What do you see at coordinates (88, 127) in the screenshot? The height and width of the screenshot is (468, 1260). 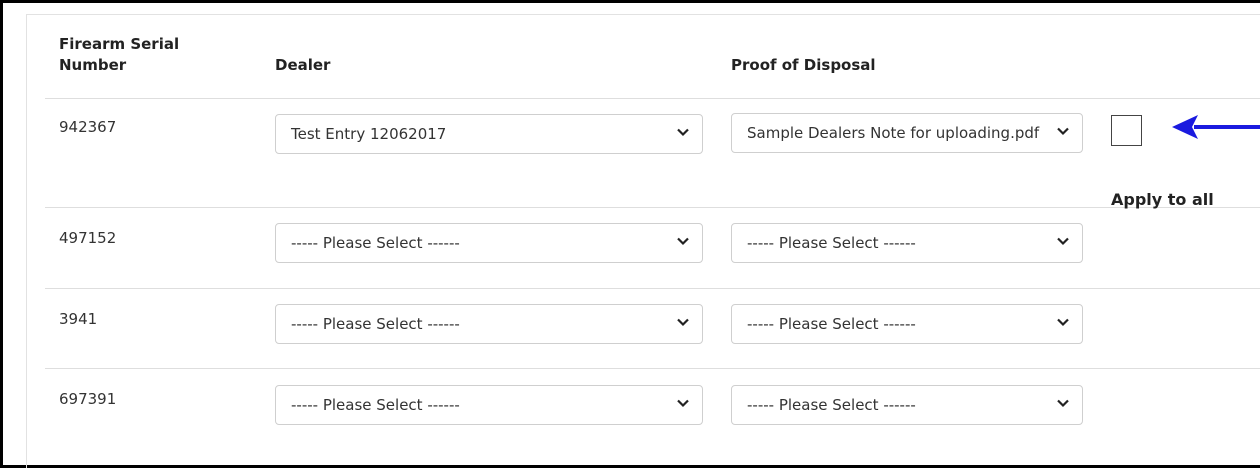 I see `serial-number: 942367` at bounding box center [88, 127].